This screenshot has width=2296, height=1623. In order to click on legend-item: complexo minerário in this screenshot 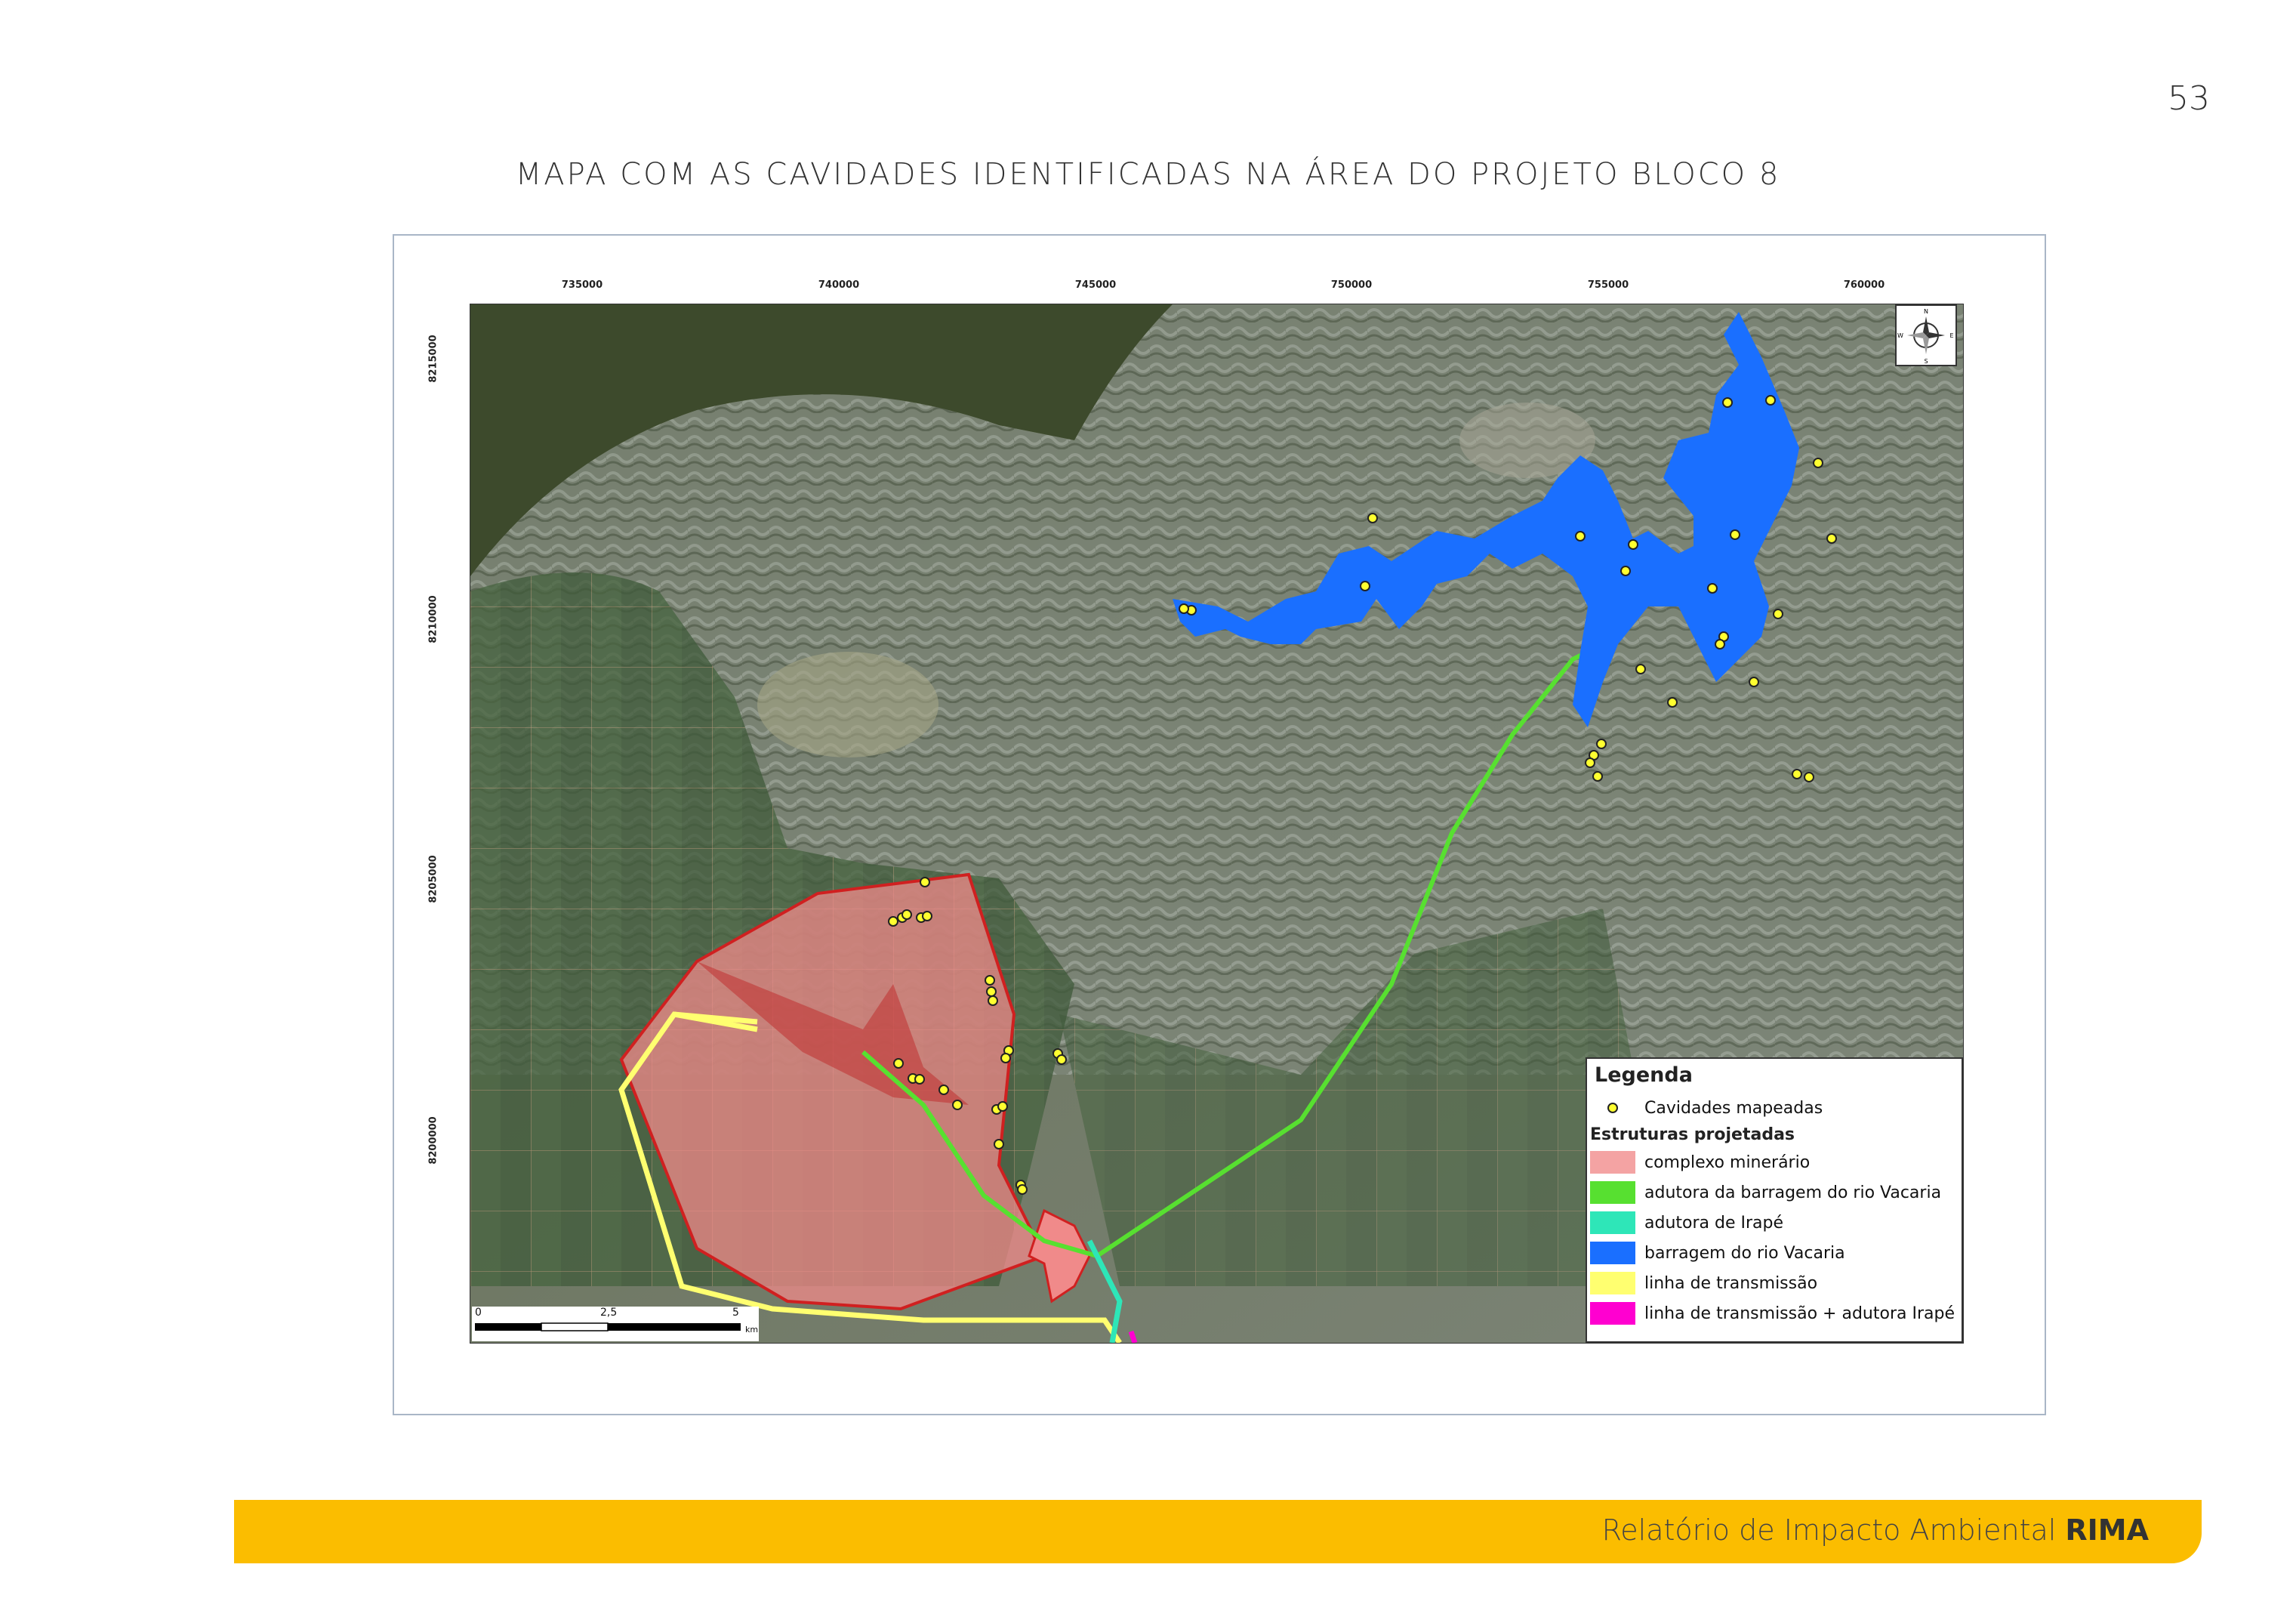, I will do `click(1775, 1162)`.